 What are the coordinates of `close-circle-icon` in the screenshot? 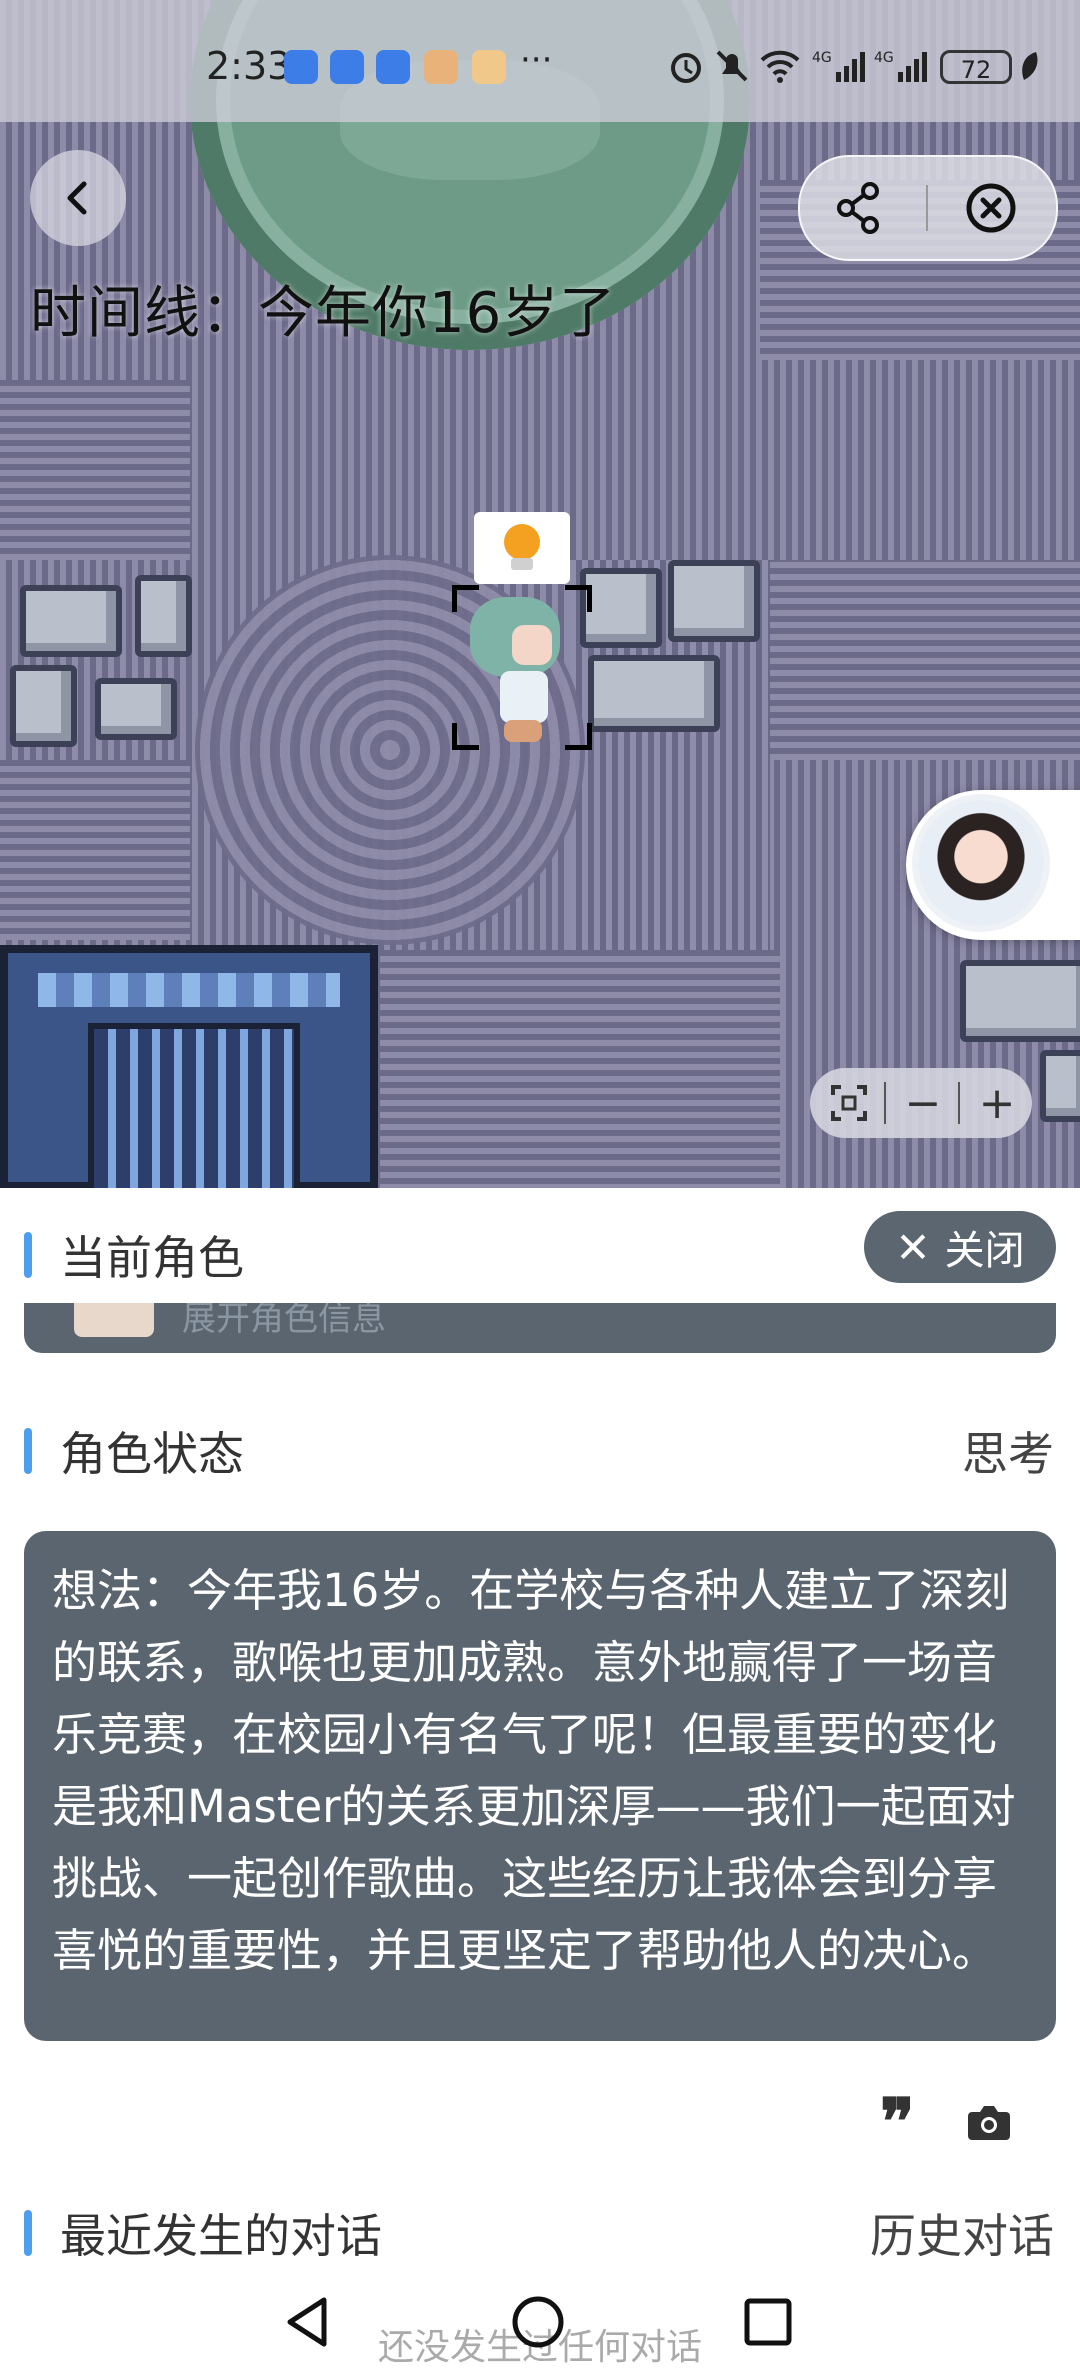 It's located at (991, 208).